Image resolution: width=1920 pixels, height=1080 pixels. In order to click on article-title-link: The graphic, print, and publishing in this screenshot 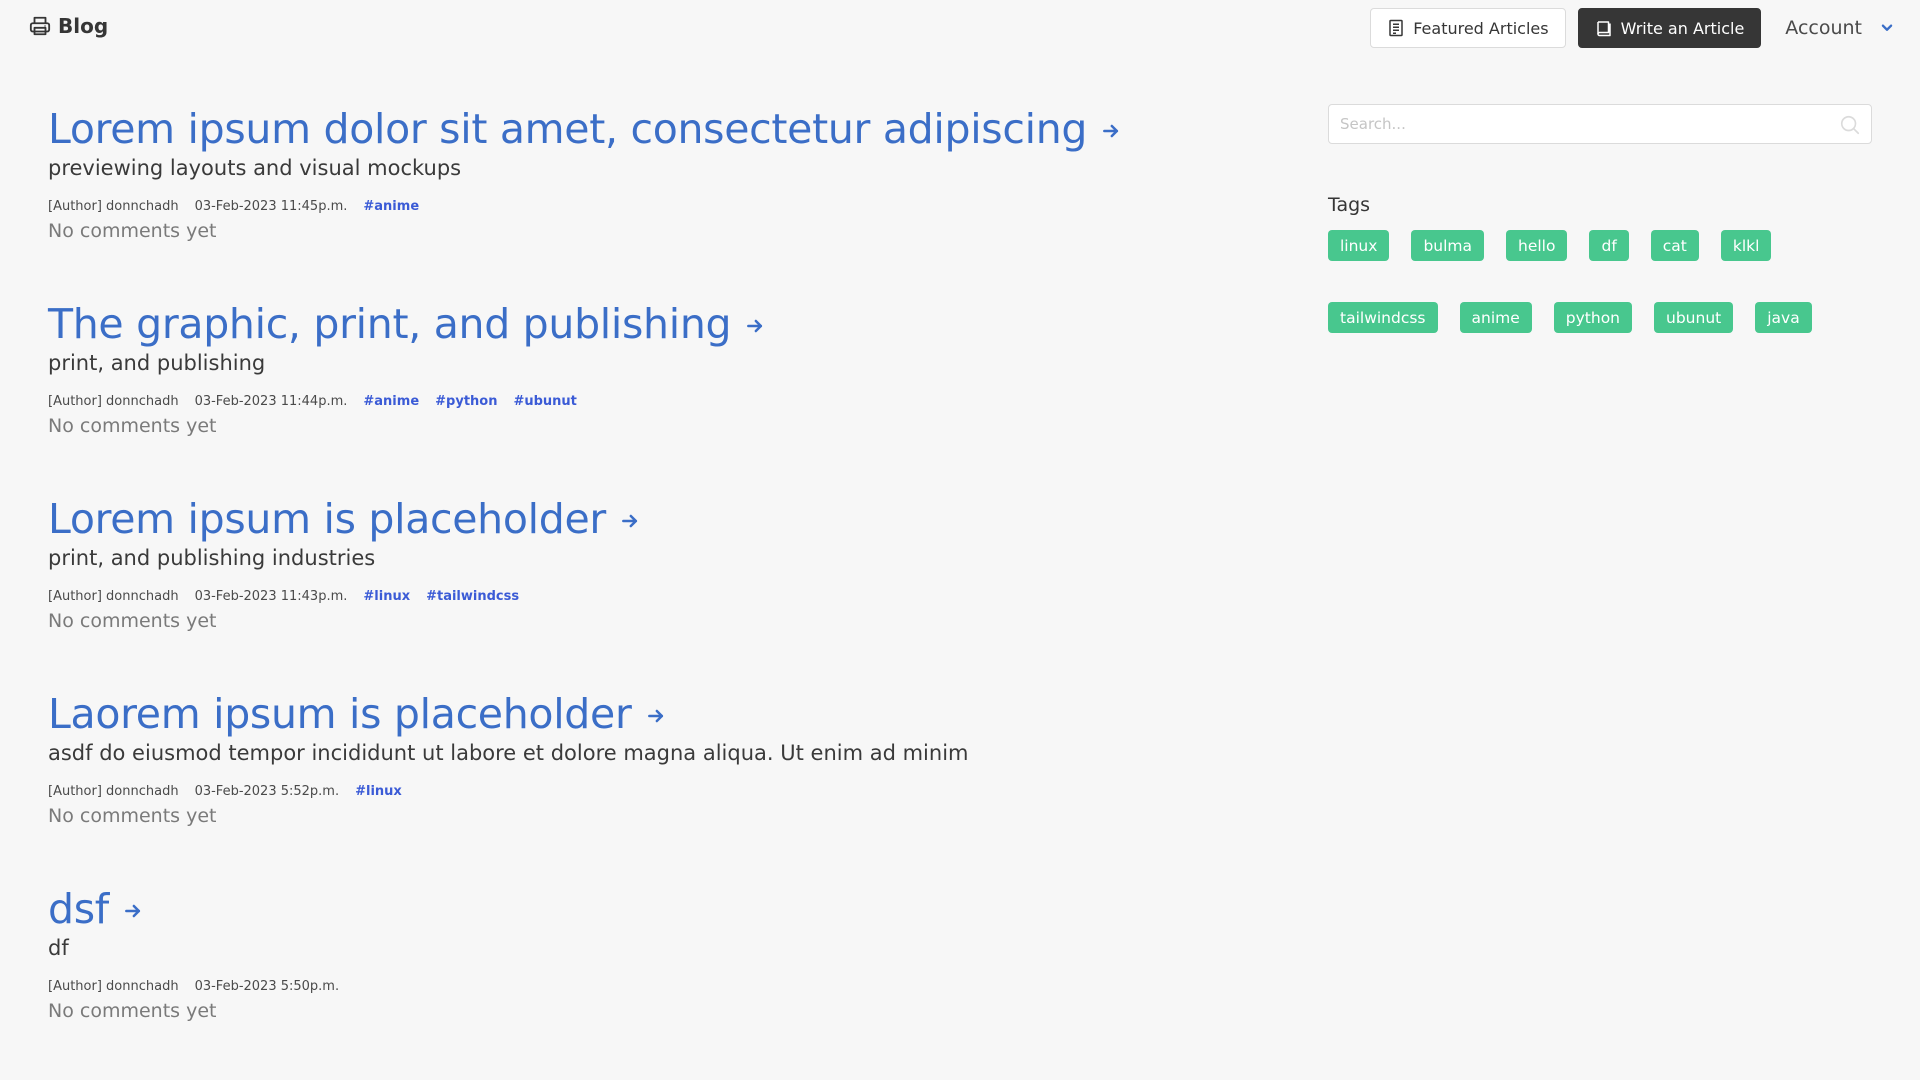, I will do `click(648, 324)`.